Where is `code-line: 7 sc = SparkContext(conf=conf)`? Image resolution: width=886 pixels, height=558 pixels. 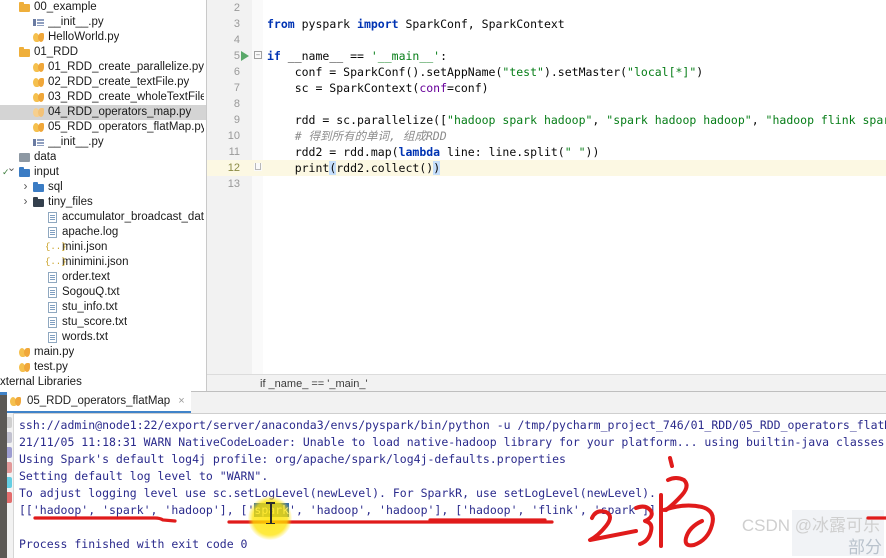
code-line: 7 sc = SparkContext(conf=conf) is located at coordinates (546, 88).